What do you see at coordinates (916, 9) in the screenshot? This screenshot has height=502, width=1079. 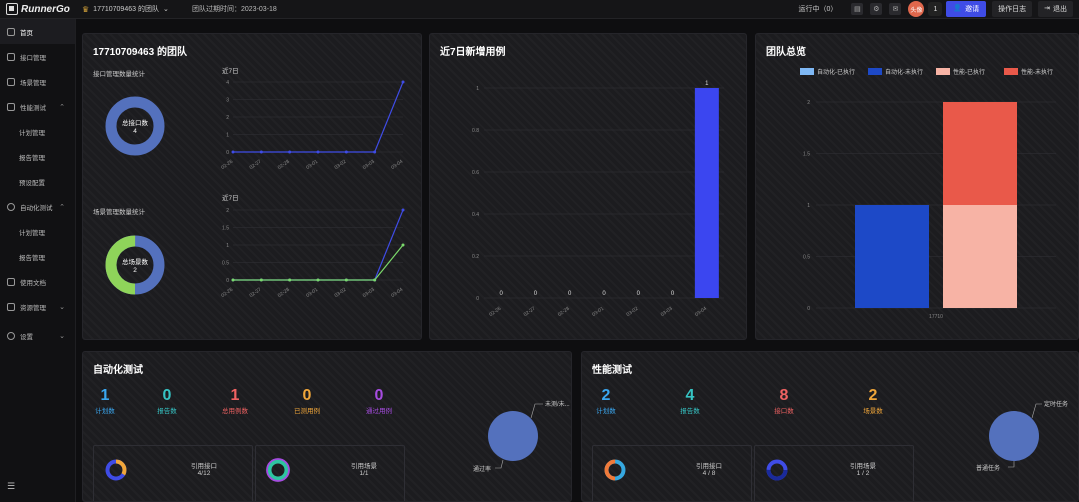 I see `avatar: 头像` at bounding box center [916, 9].